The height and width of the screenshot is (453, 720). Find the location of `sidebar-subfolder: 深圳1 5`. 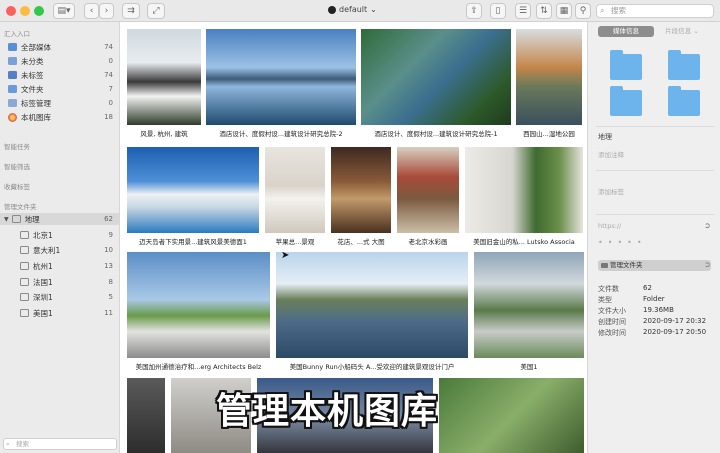

sidebar-subfolder: 深圳1 5 is located at coordinates (60, 297).